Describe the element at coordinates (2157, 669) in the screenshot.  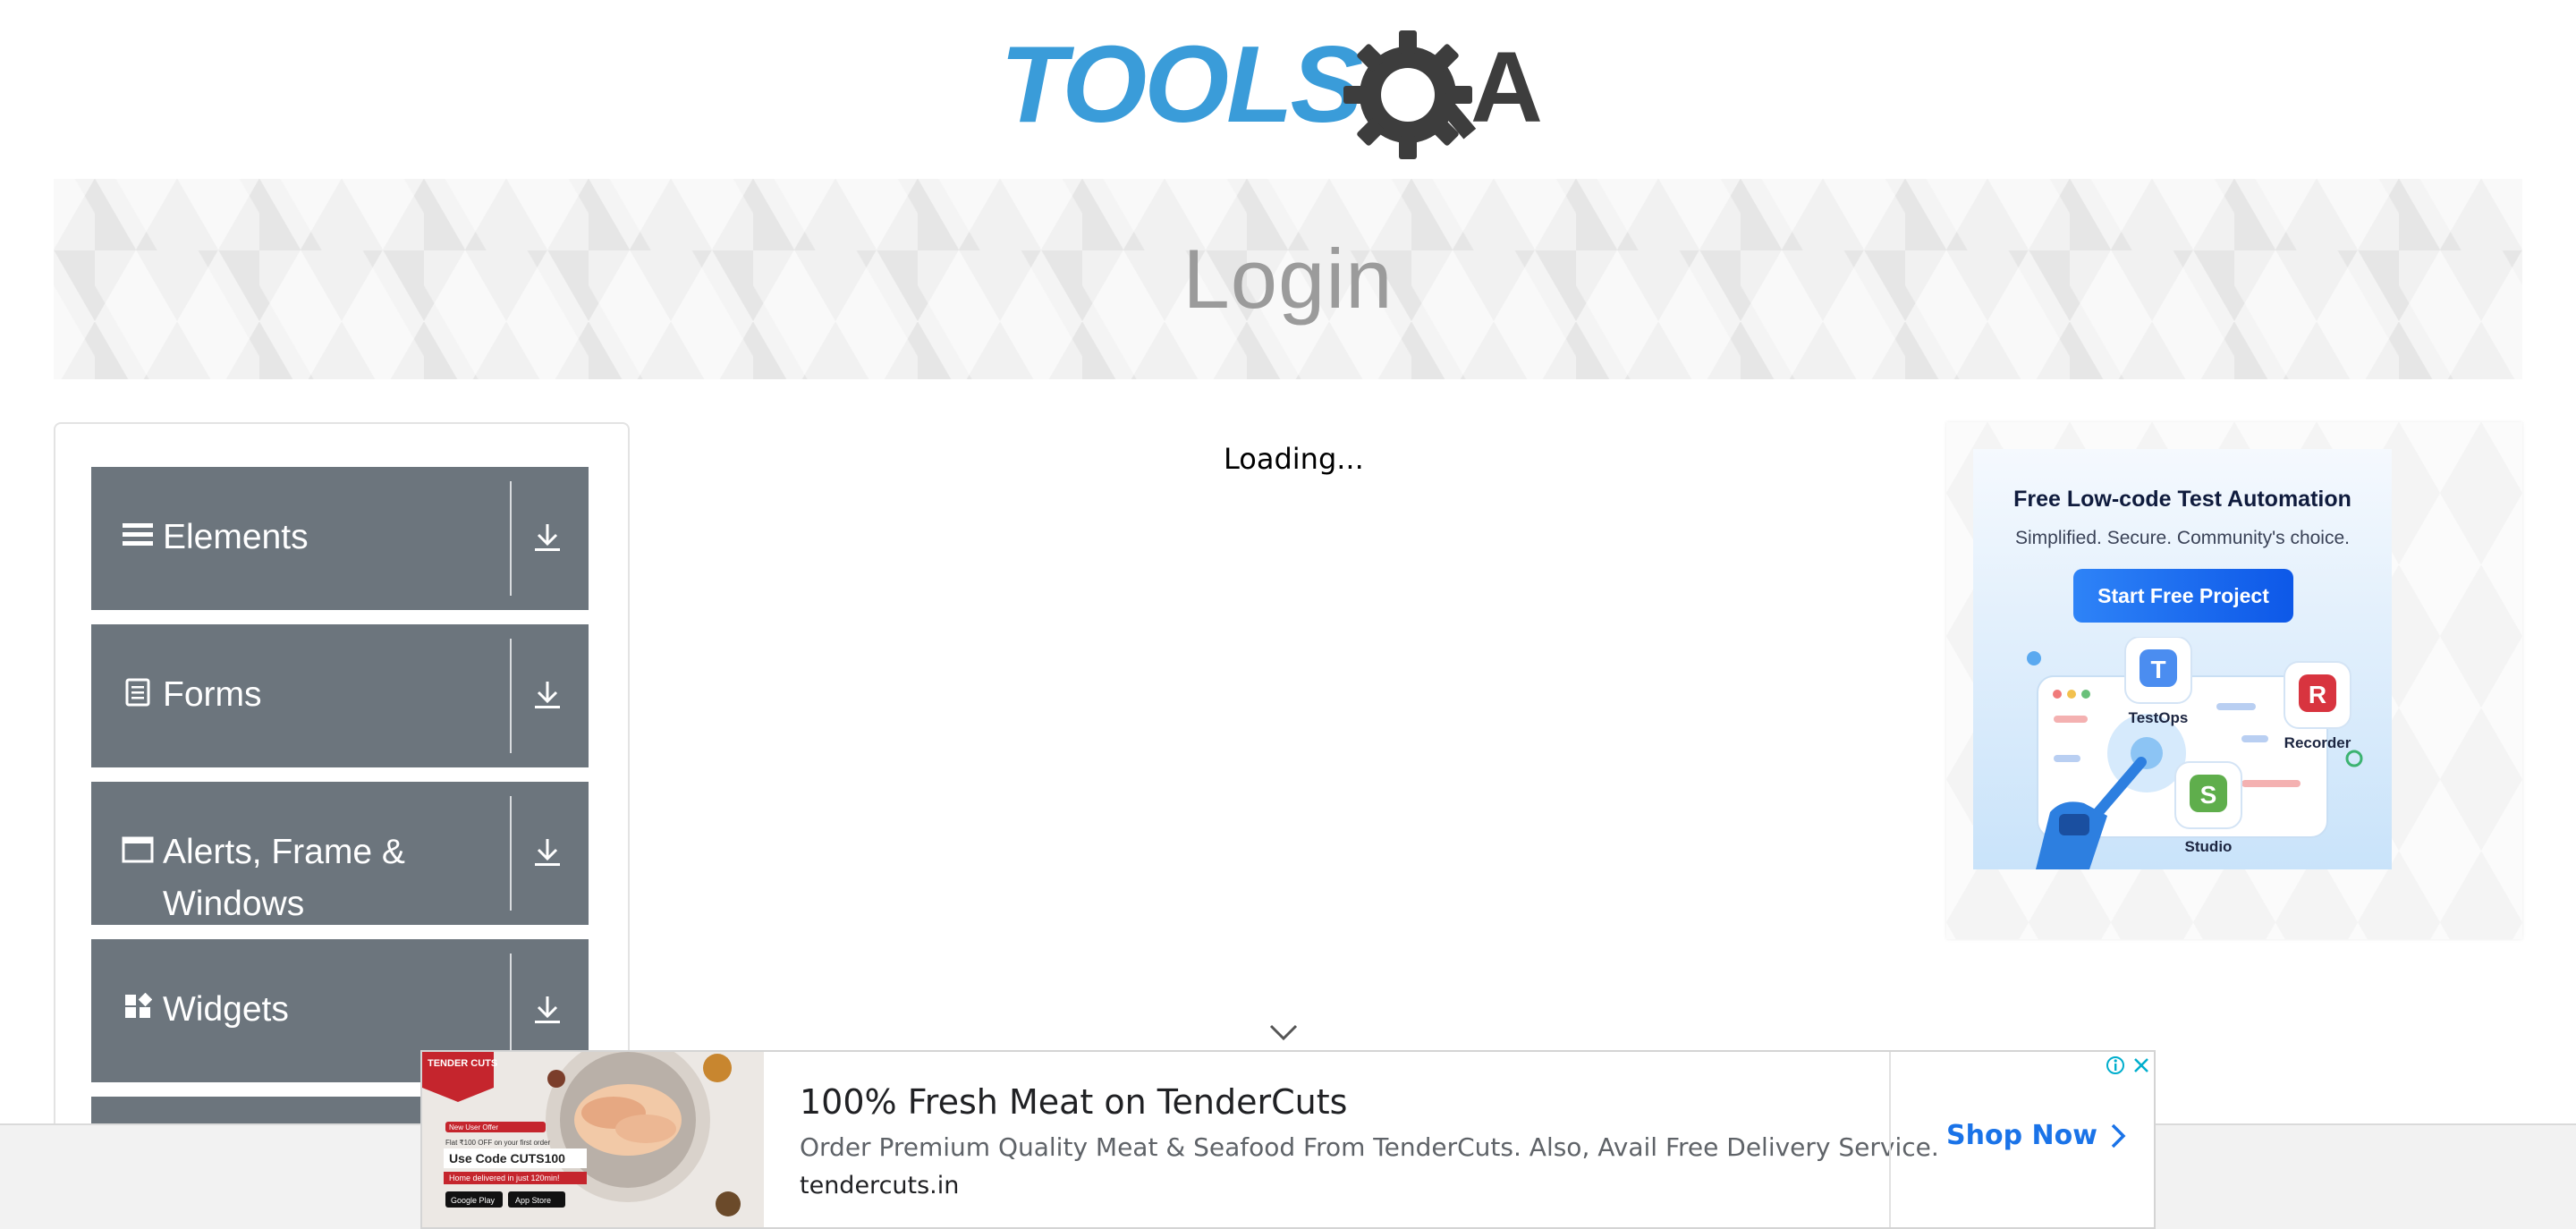
I see `svg-text: T` at that location.